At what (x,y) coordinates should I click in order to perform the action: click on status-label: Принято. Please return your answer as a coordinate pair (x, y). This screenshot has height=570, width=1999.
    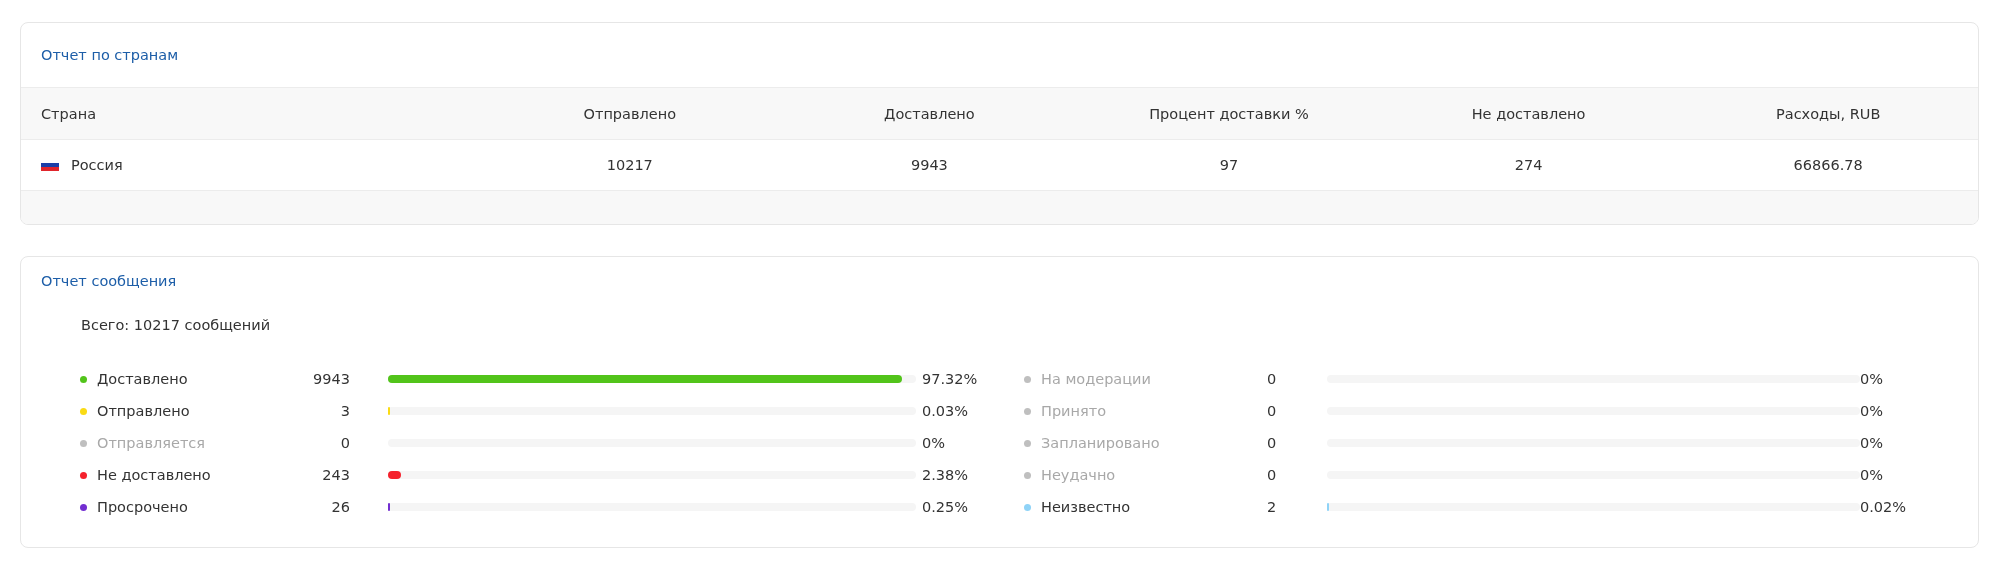
    Looking at the image, I should click on (1074, 411).